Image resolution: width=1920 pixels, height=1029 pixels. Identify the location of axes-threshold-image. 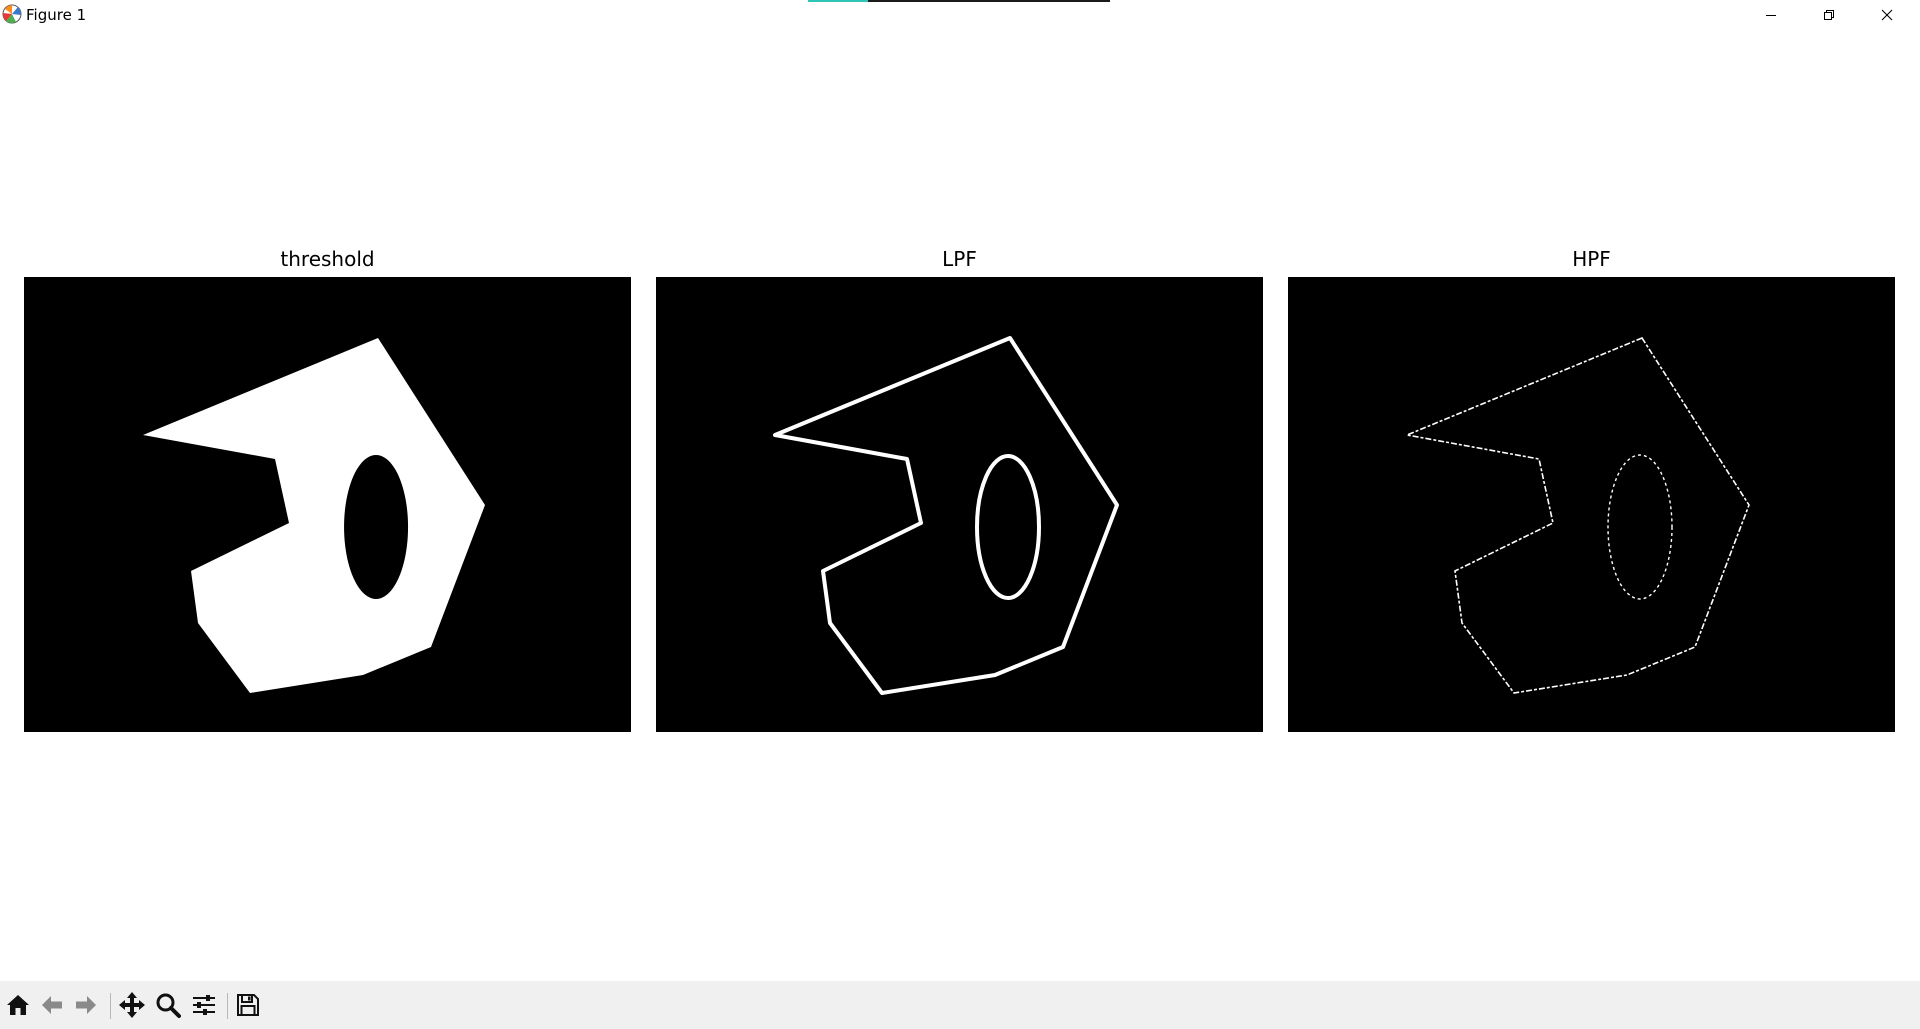
(327, 504).